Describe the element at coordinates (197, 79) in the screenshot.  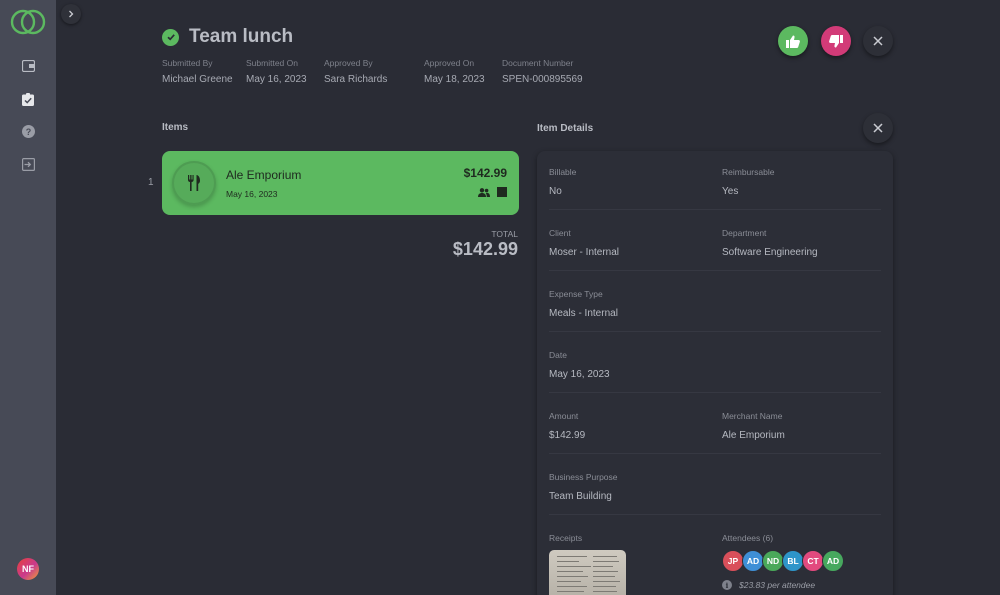
I see `meta-value: Michael Greene` at that location.